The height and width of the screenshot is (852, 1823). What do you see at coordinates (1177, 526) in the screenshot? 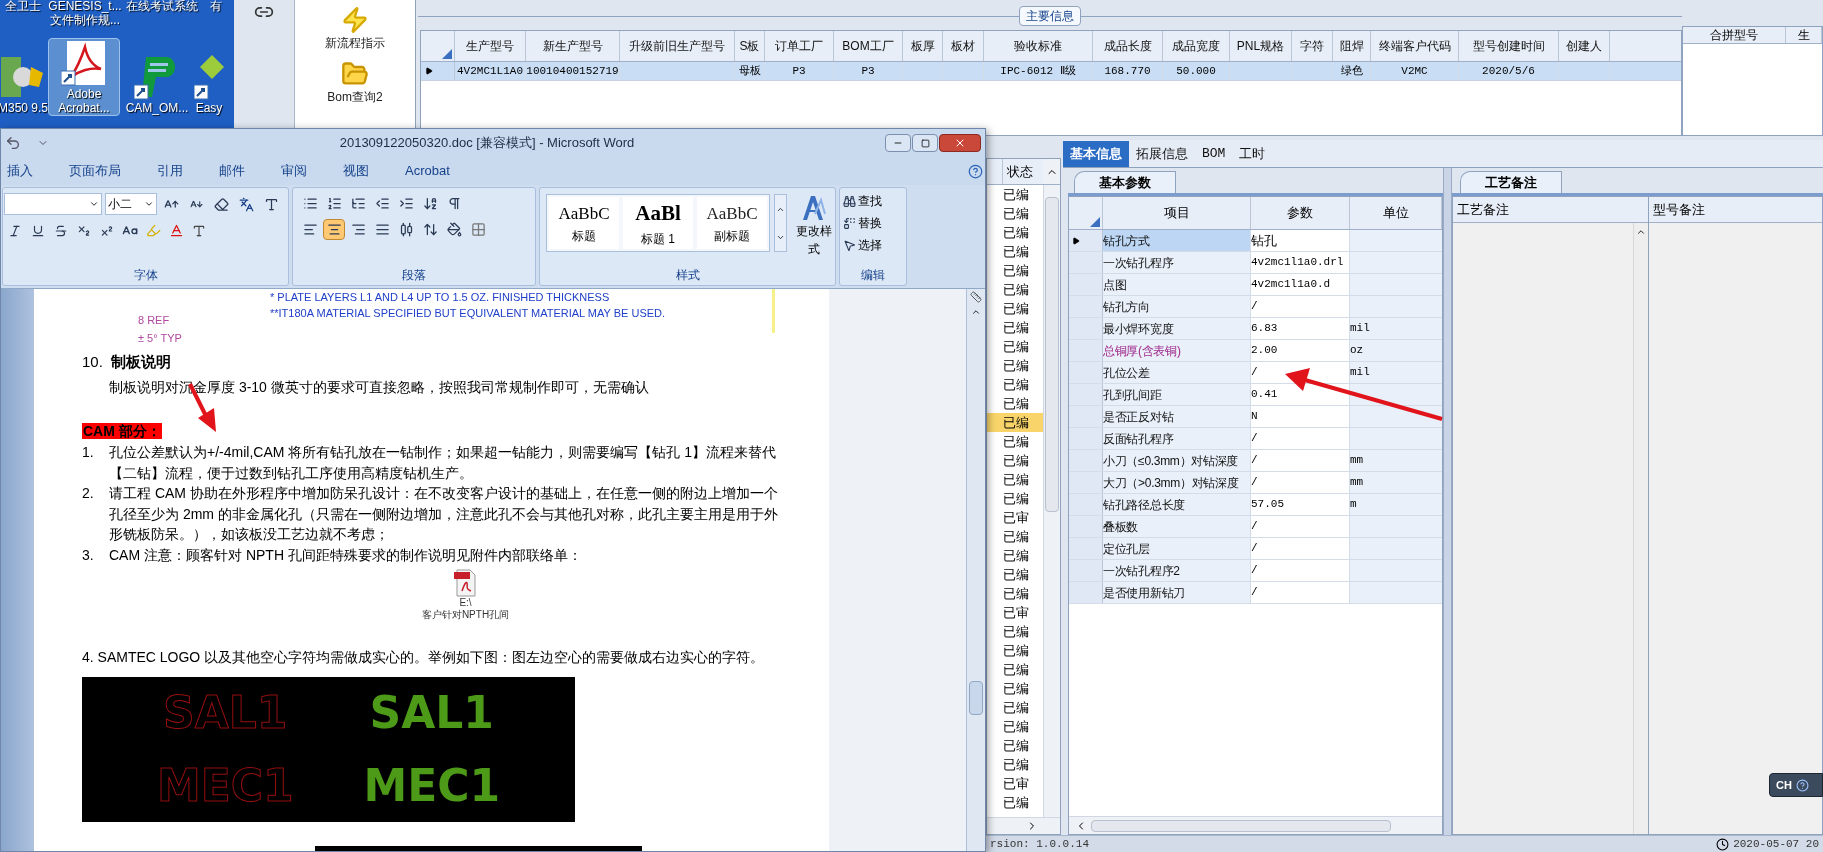
I see `param-name: 叠板数` at bounding box center [1177, 526].